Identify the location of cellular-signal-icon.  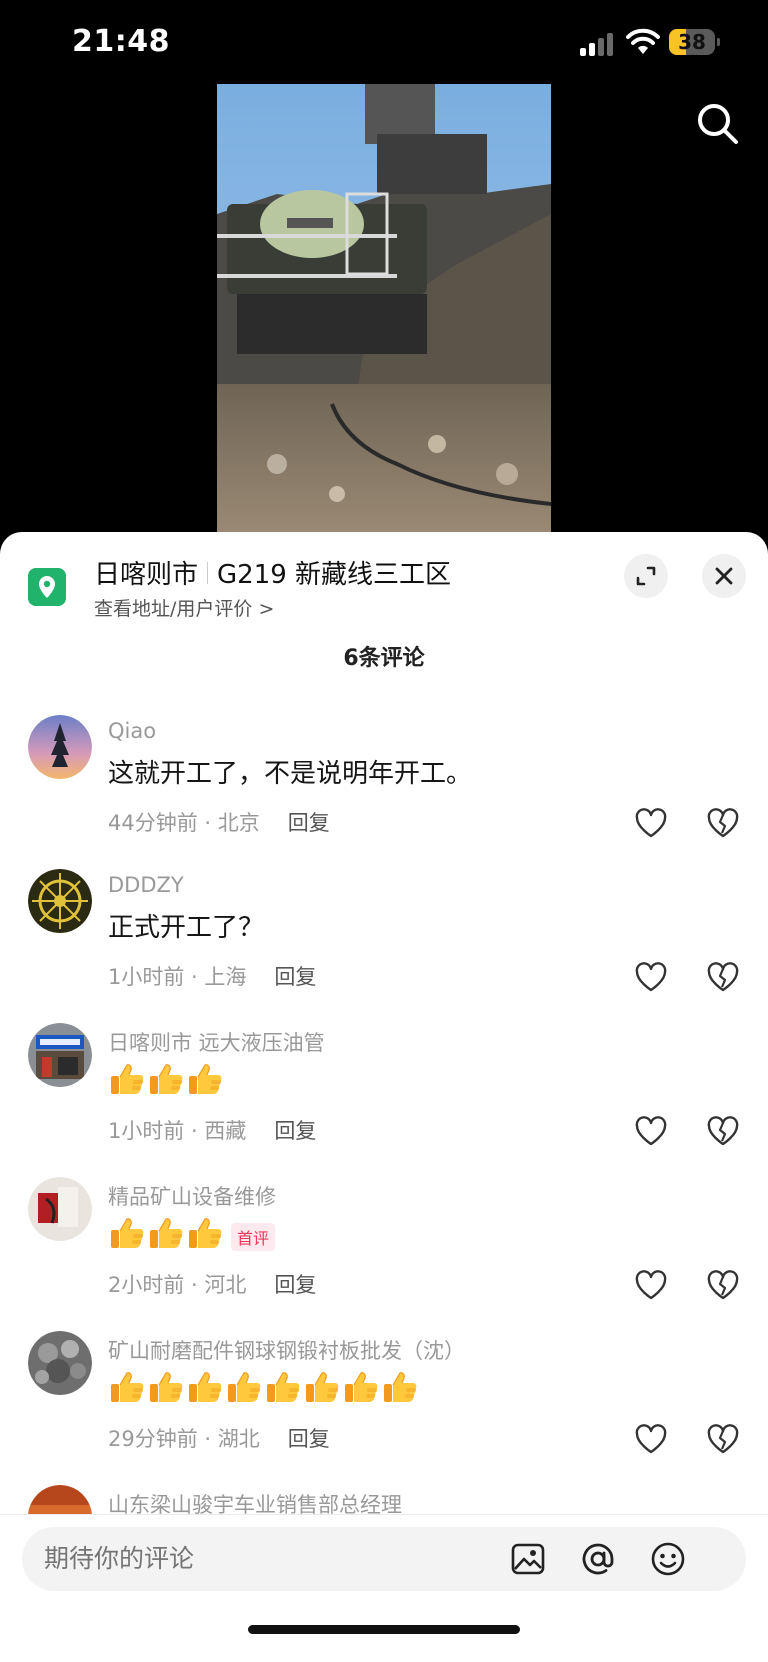
(598, 44).